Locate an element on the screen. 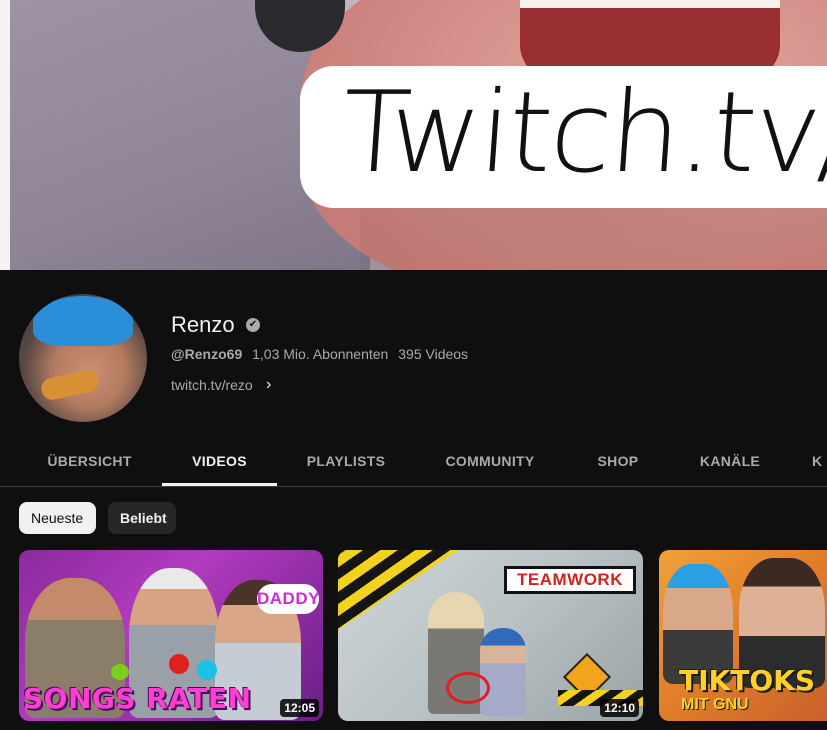 This screenshot has width=827, height=730. filter-neueste: Neueste is located at coordinates (57, 518).